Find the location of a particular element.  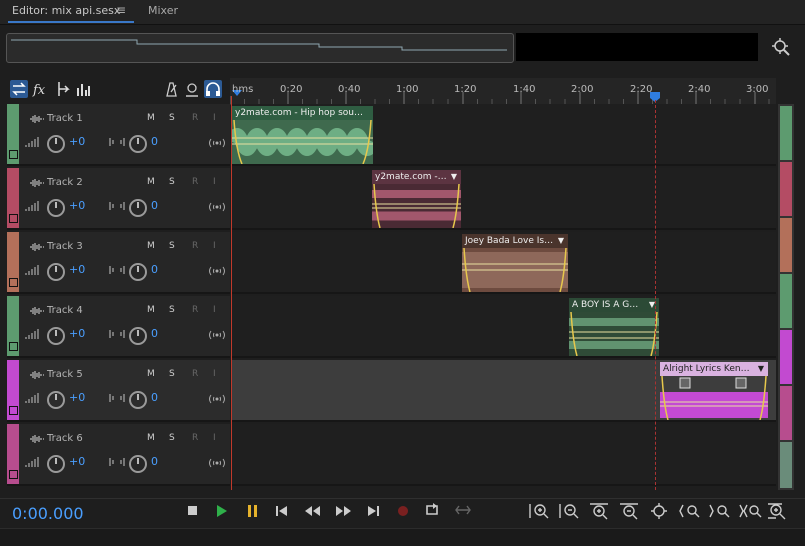

record-icon is located at coordinates (403, 511).